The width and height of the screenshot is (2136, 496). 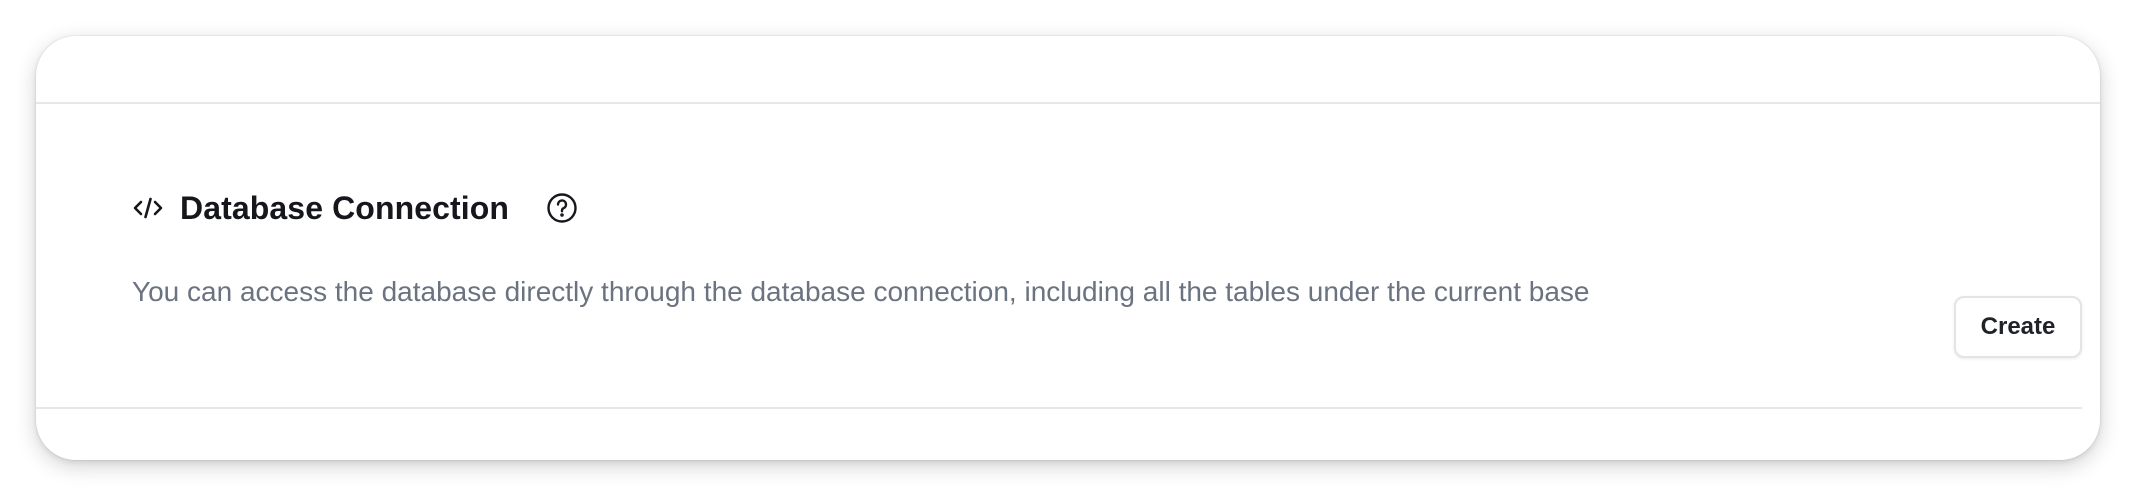 I want to click on top-divider, so click(x=1068, y=103).